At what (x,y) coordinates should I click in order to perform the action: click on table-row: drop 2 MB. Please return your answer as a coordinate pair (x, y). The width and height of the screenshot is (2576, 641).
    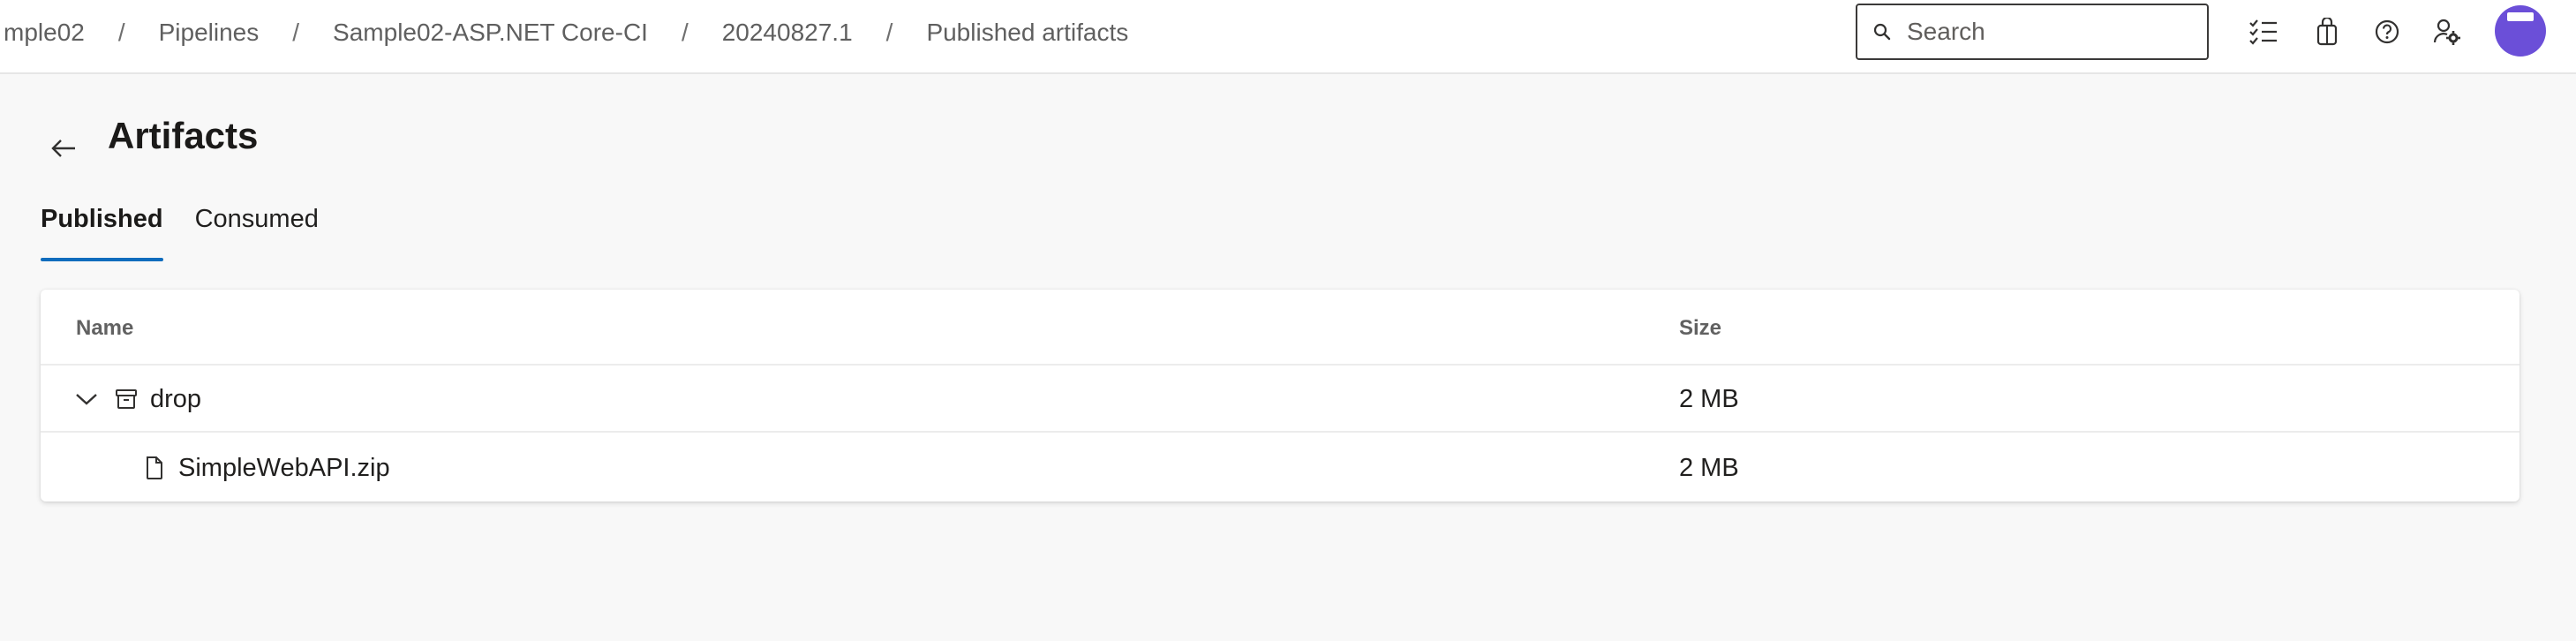
    Looking at the image, I should click on (1281, 399).